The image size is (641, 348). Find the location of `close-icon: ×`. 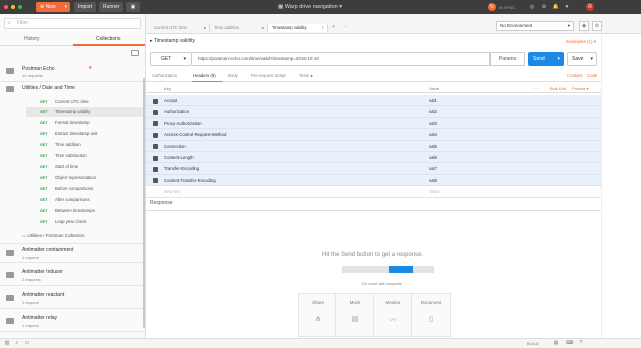

close-icon: × is located at coordinates (323, 28).